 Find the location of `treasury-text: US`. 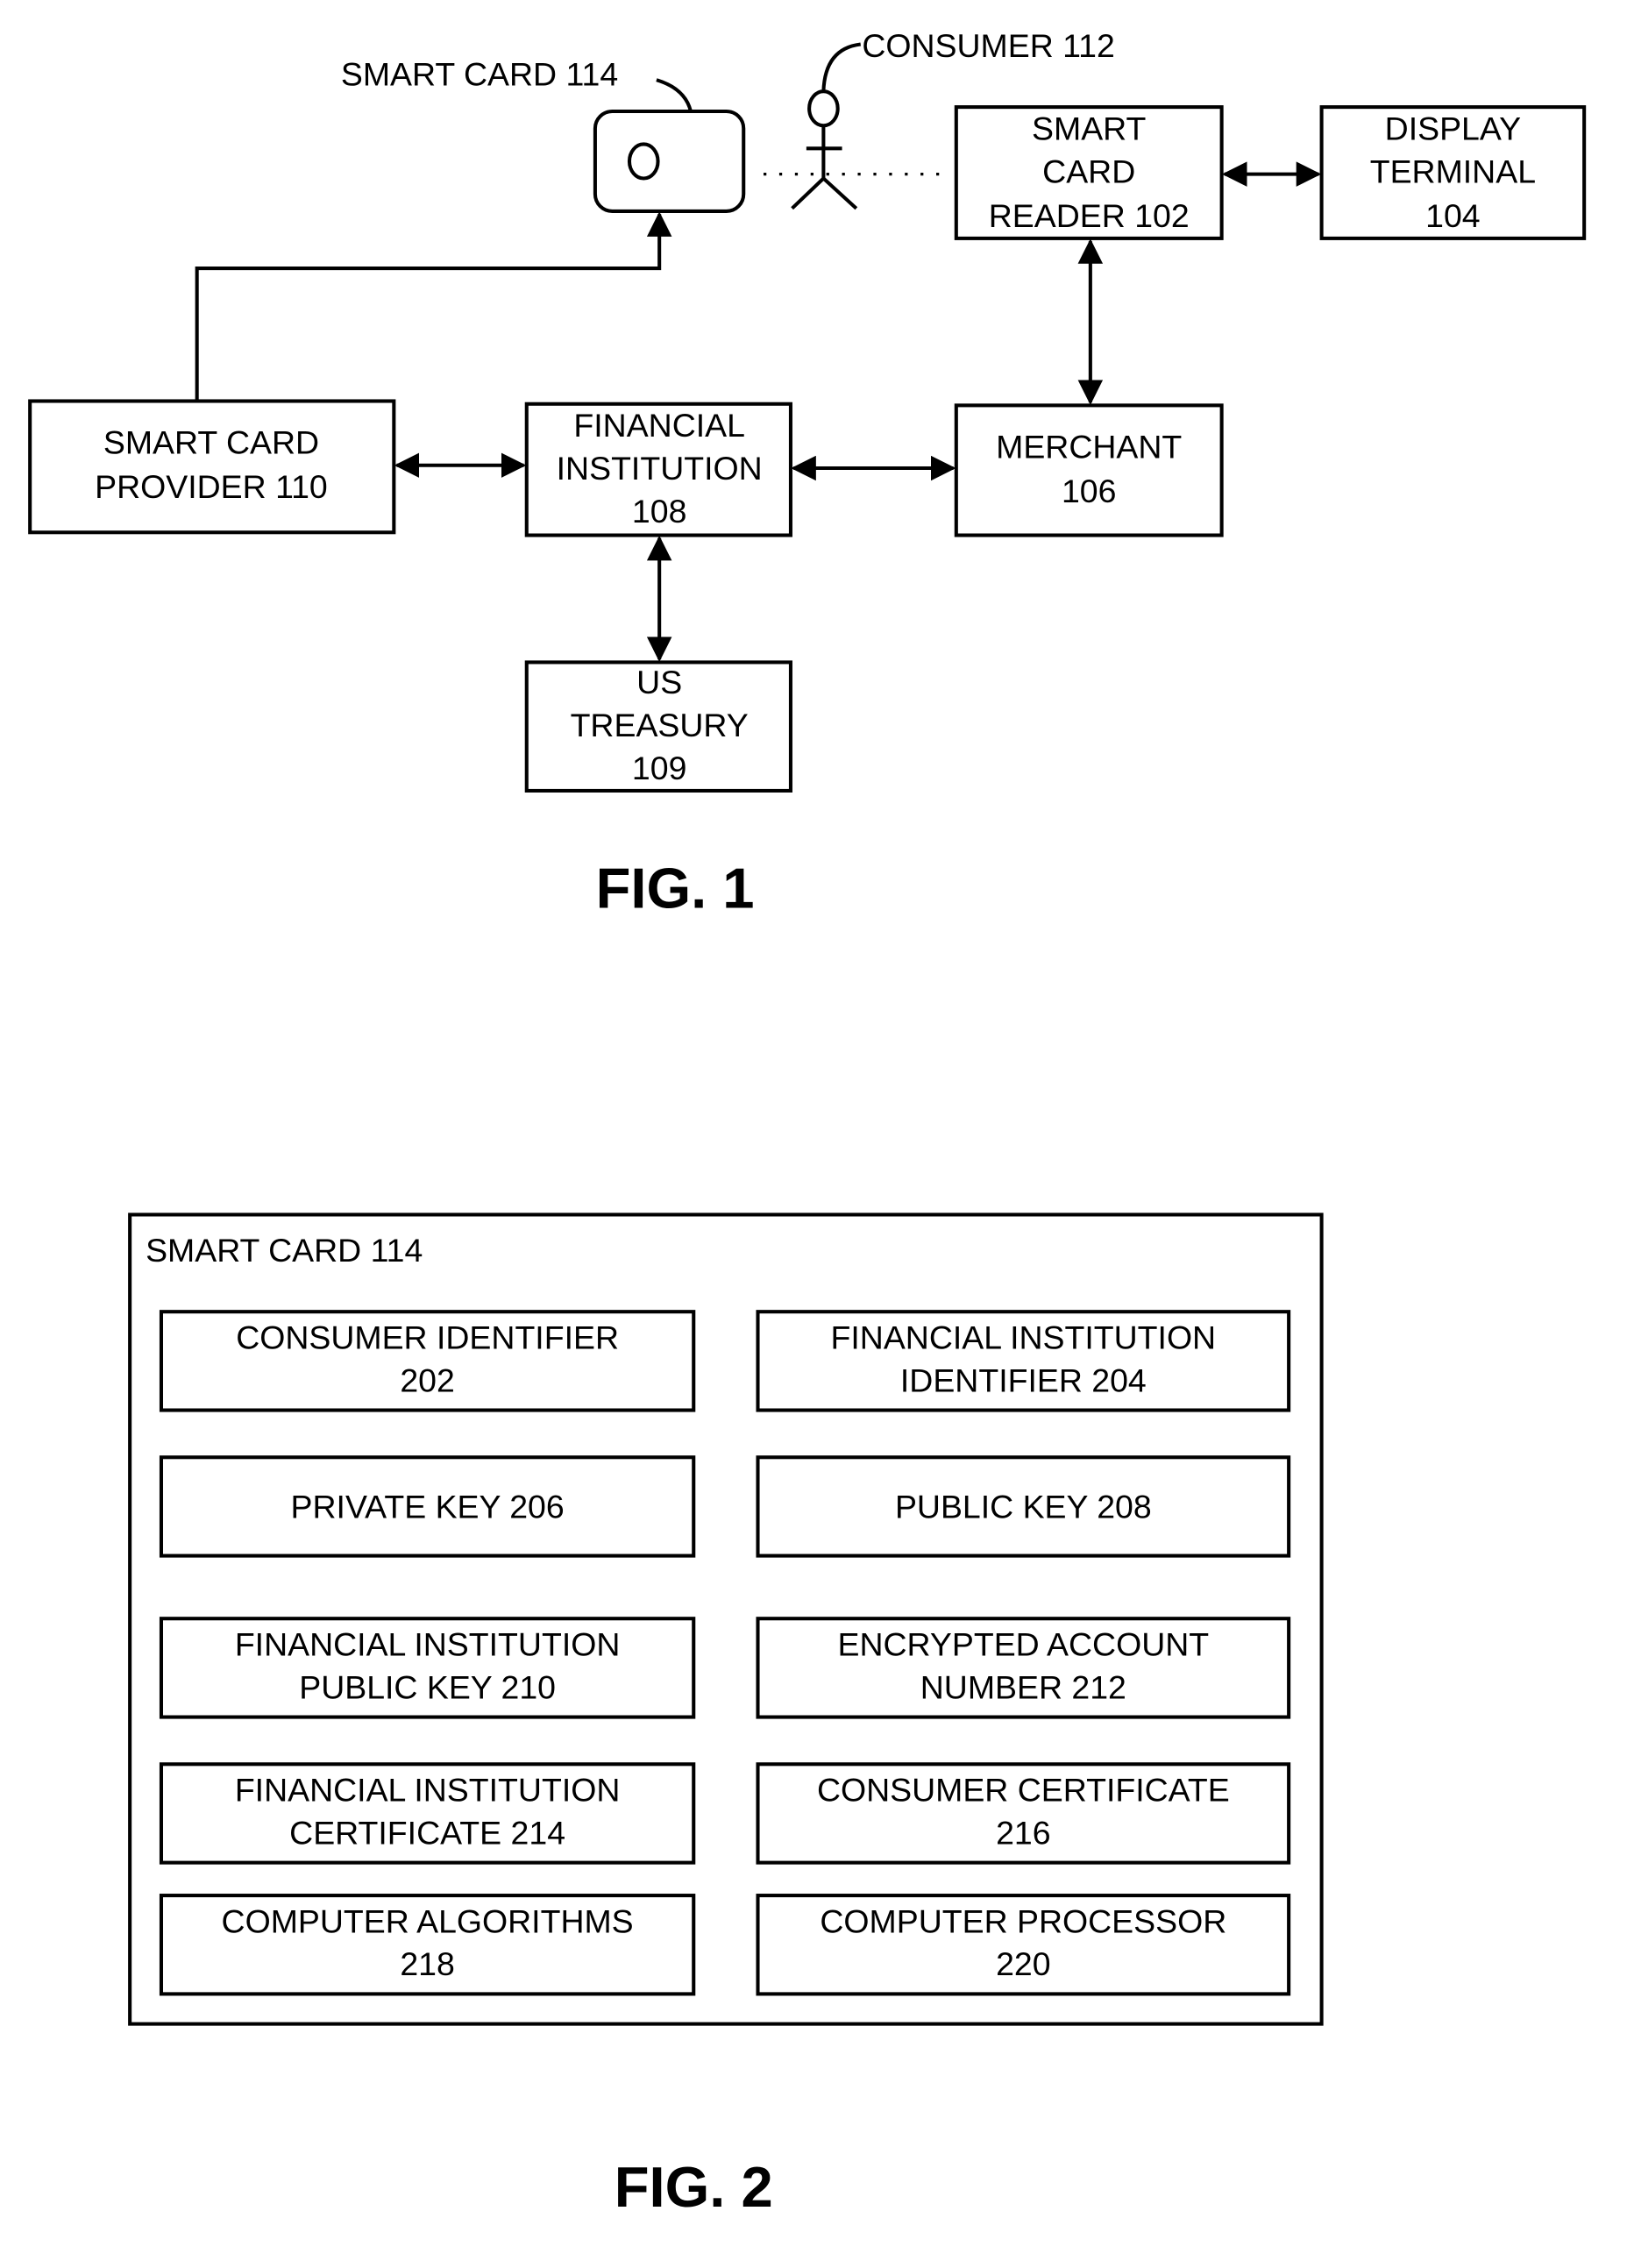

treasury-text: US is located at coordinates (659, 682).